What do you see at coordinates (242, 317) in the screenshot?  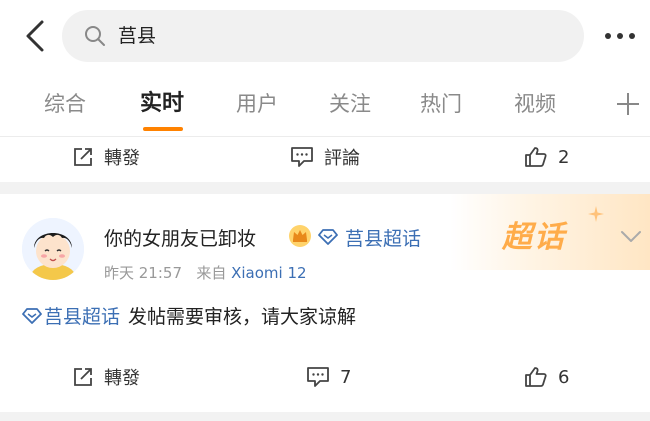 I see `content-text: 发帖需要审核，请大家谅解` at bounding box center [242, 317].